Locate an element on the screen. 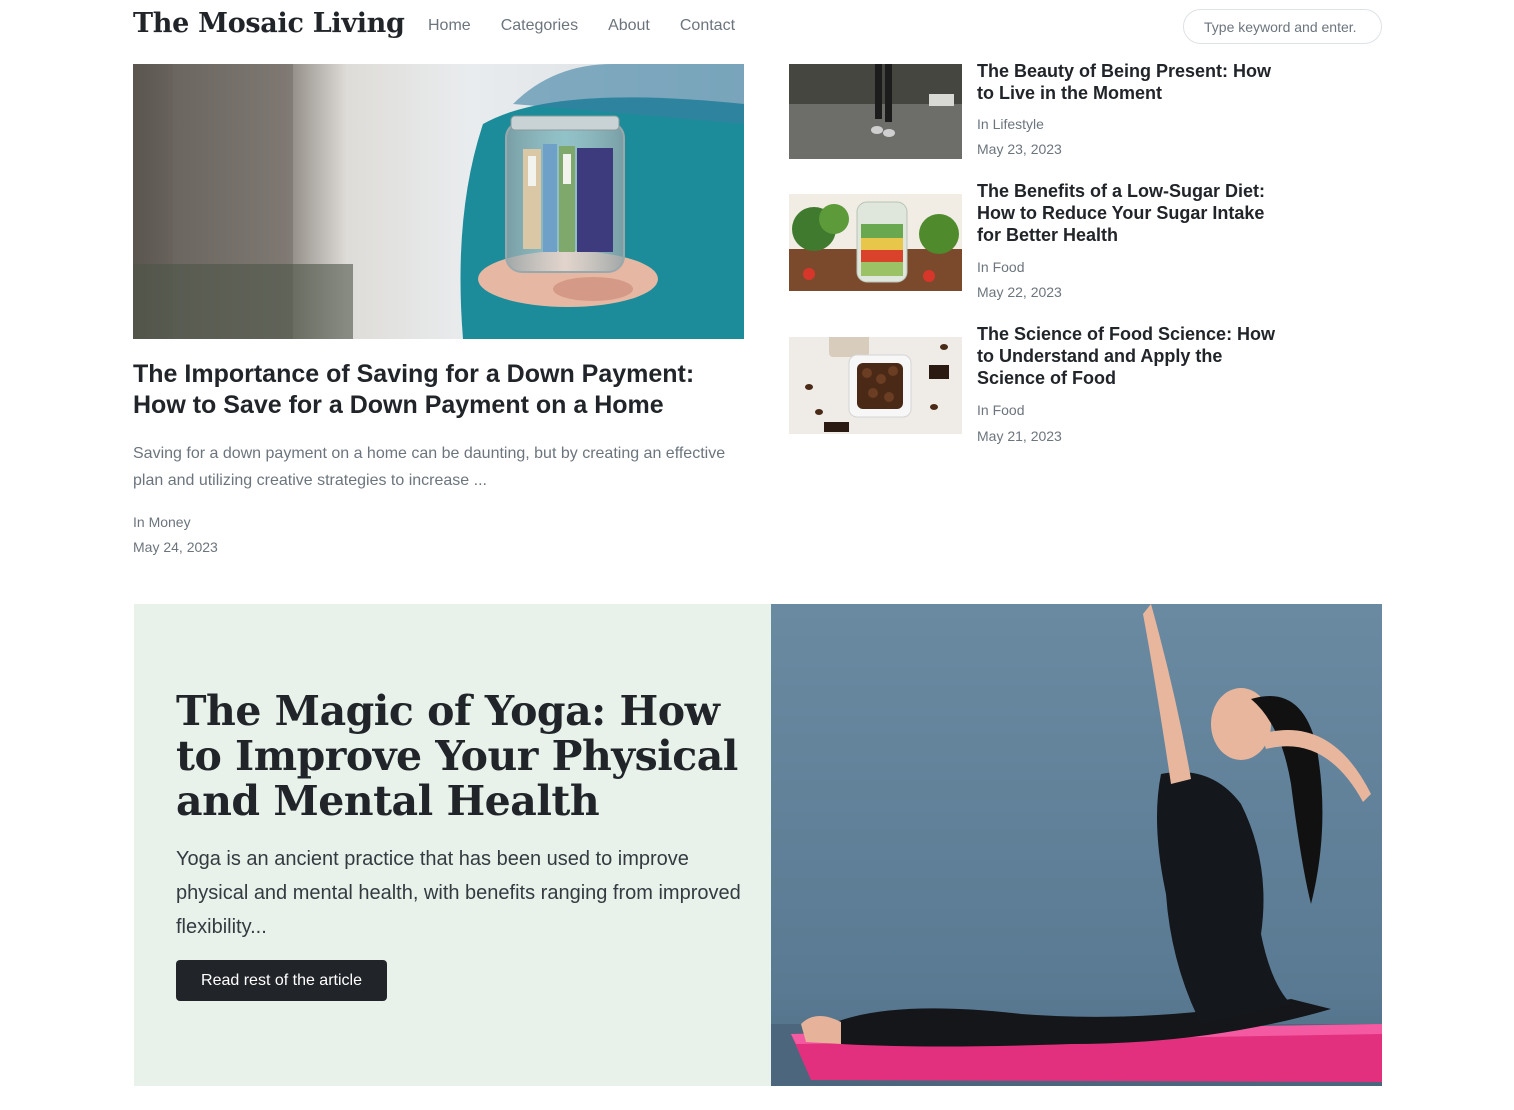 This screenshot has height=1110, width=1514. nav-link-categories: Categories is located at coordinates (539, 26).